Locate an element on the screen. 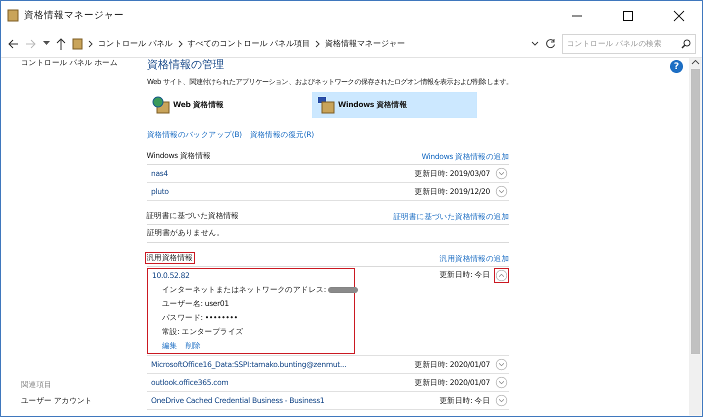 This screenshot has width=703, height=417. control-panel-icon is located at coordinates (77, 44).